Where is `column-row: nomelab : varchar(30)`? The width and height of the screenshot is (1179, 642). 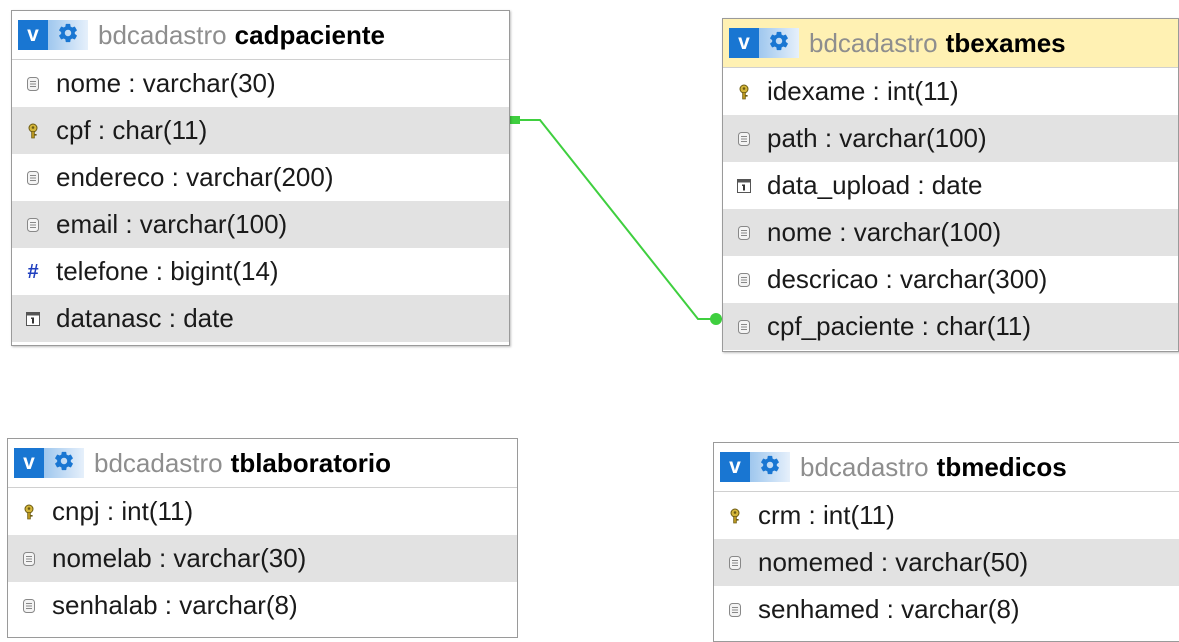
column-row: nomelab : varchar(30) is located at coordinates (262, 558).